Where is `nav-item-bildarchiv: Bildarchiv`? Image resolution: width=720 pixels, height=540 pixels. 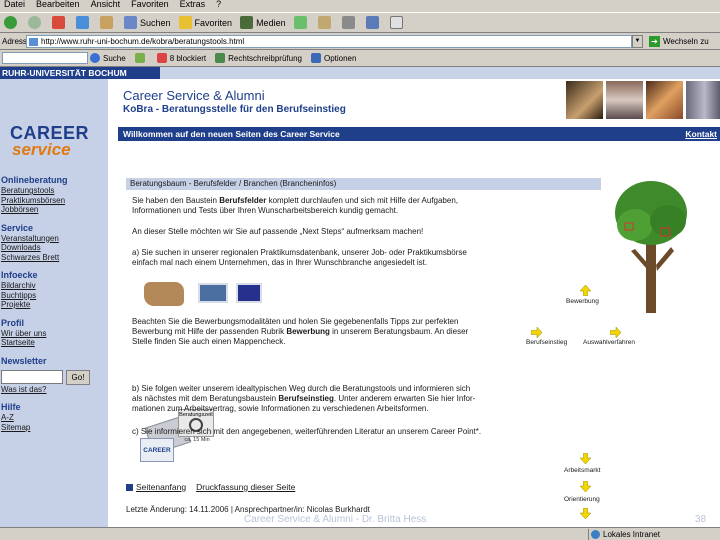 nav-item-bildarchiv: Bildarchiv is located at coordinates (54, 286).